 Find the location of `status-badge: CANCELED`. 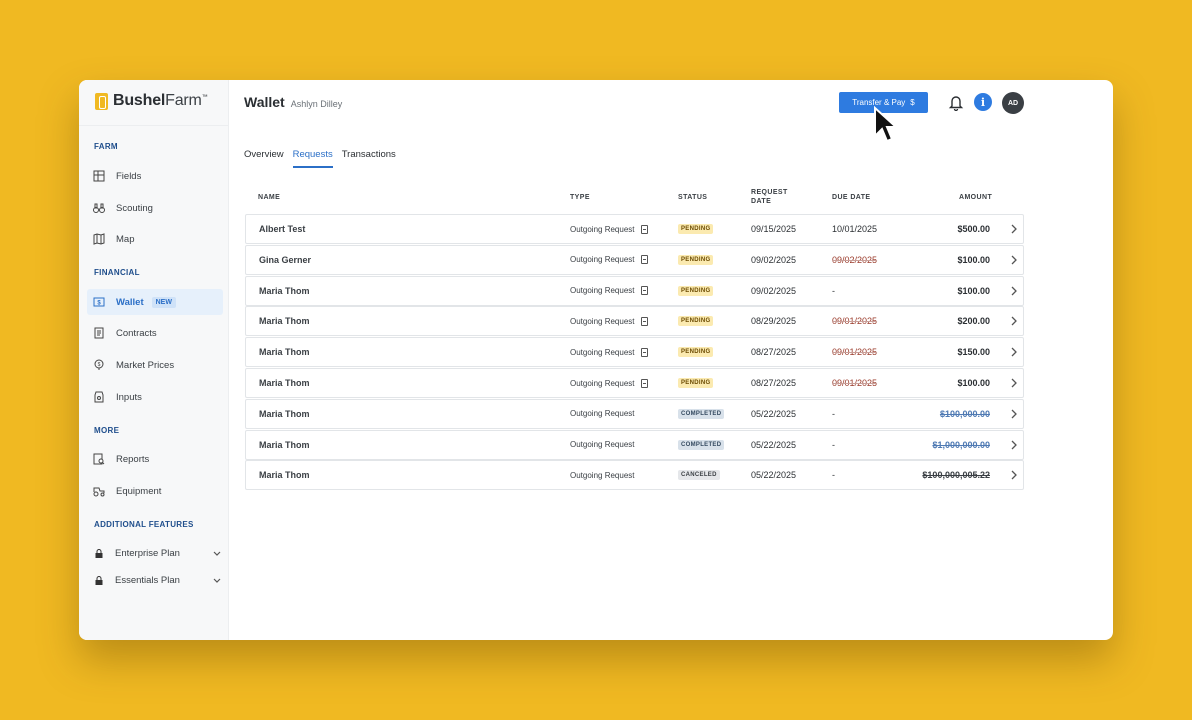

status-badge: CANCELED is located at coordinates (699, 475).